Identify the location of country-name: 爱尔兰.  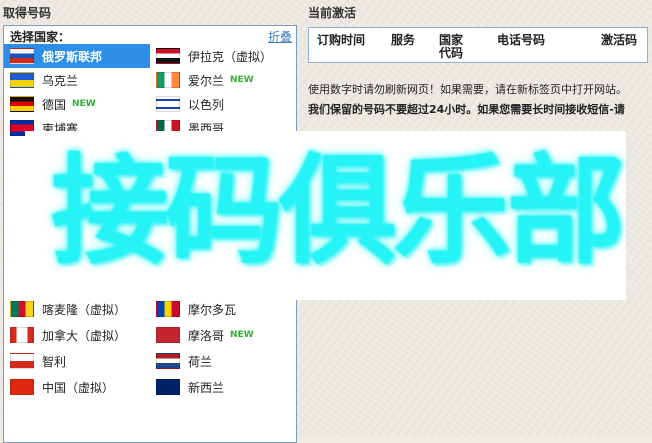
(206, 80).